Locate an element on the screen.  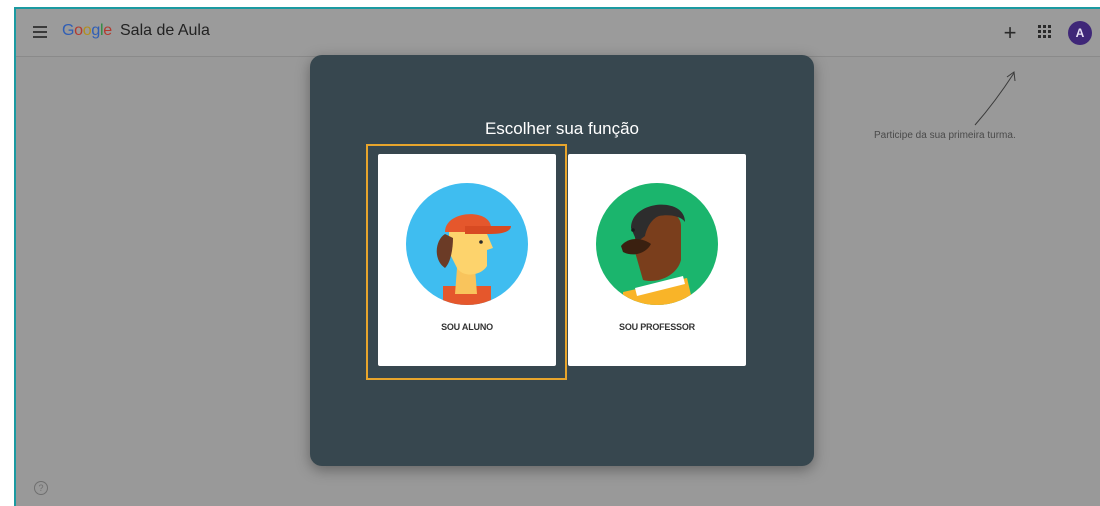
apps-grid-icon is located at coordinates (1046, 33).